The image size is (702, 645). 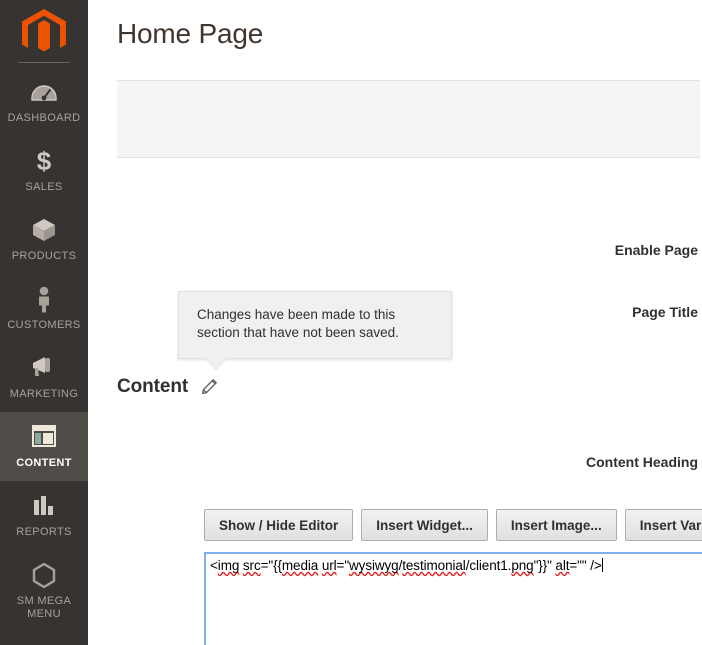 I want to click on sidebar-item-products: PRODUCTS, so click(x=44, y=239).